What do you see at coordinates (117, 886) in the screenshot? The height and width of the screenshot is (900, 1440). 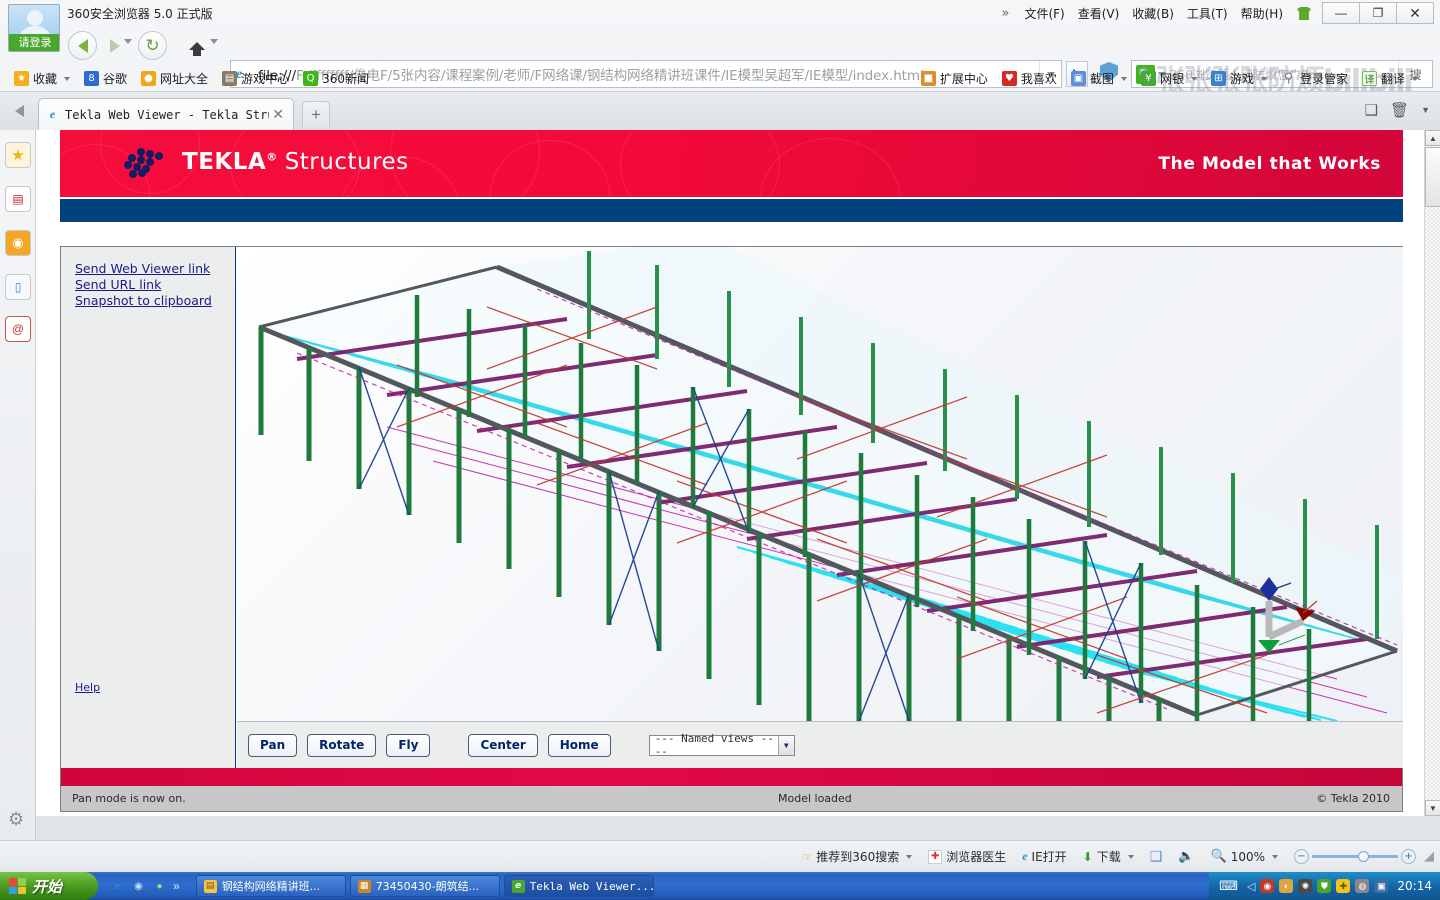 I see `ie-icon: e` at bounding box center [117, 886].